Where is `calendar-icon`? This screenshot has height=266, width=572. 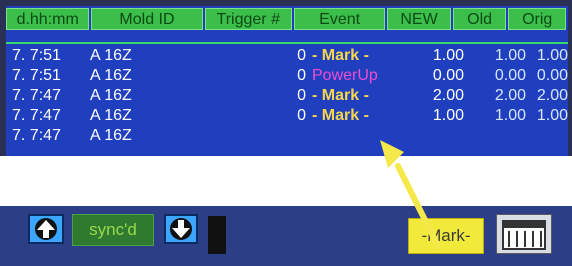
calendar-icon is located at coordinates (524, 235).